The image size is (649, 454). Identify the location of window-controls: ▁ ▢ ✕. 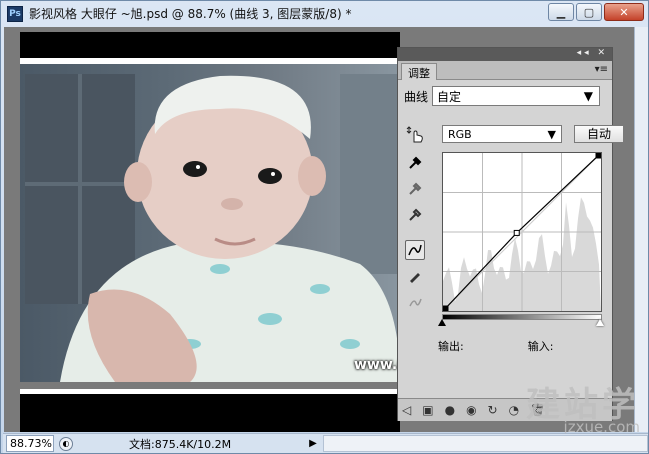
(596, 12).